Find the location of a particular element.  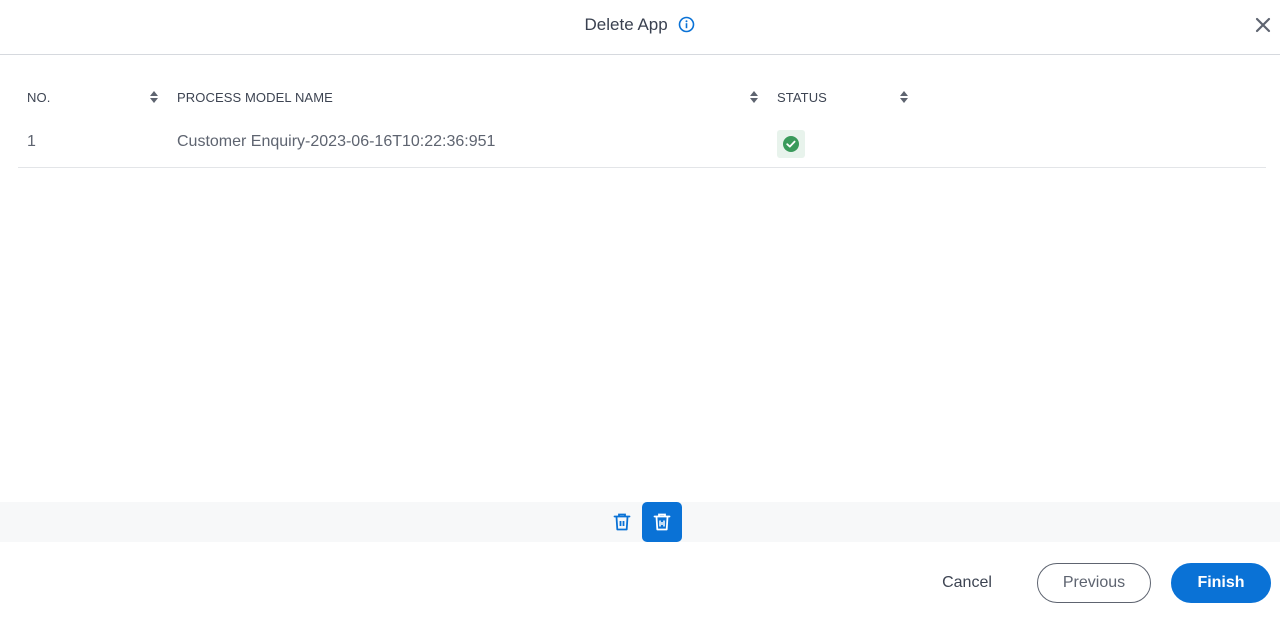

table-header: NO. PROCESS MODEL NAME STATUS is located at coordinates (642, 97).